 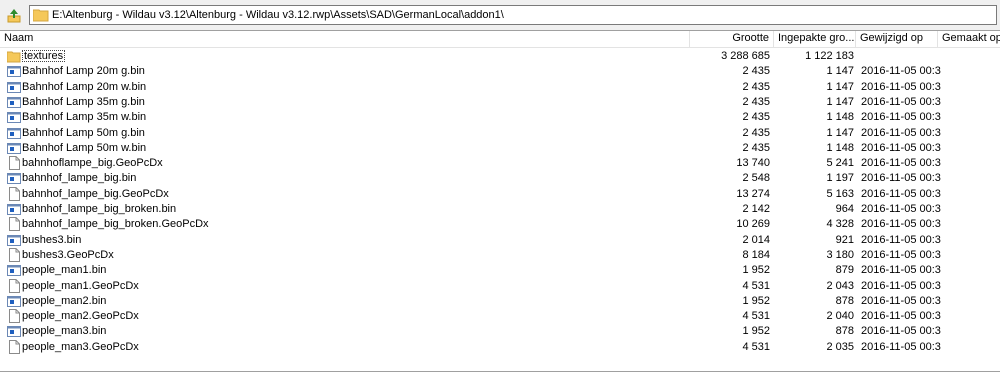 What do you see at coordinates (64, 331) in the screenshot?
I see `file-name: people_man3.bin` at bounding box center [64, 331].